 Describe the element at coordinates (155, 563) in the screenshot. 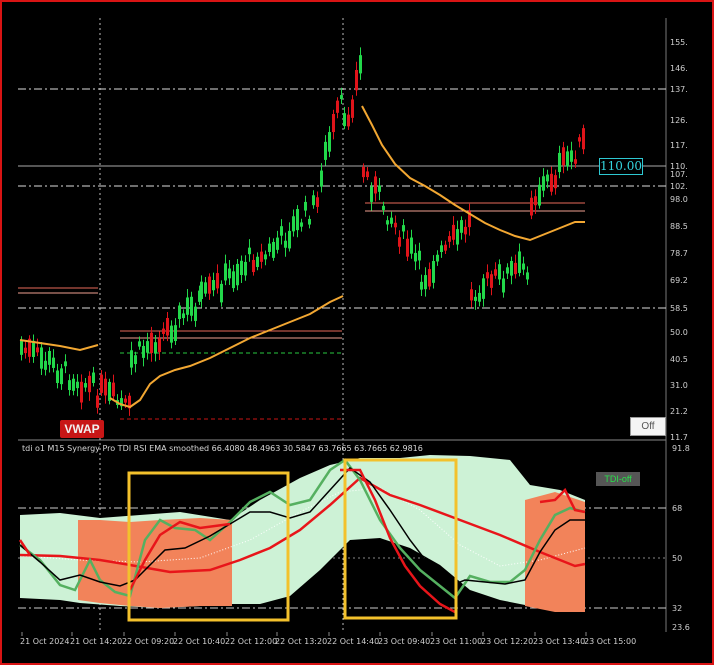

I see `tdi-orange-zone` at that location.